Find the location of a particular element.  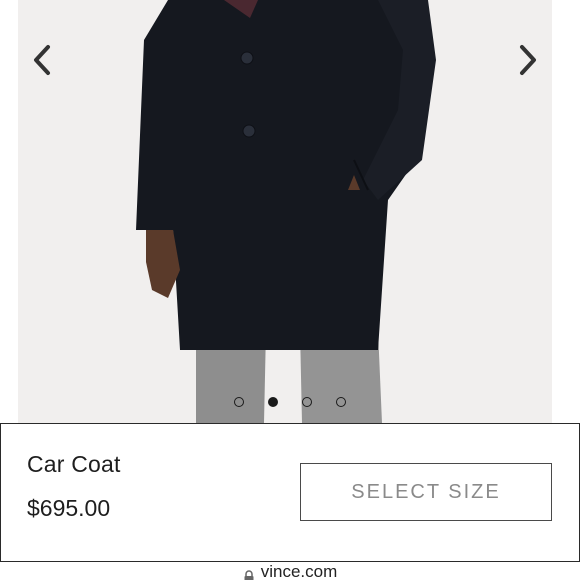

pagination-dot-active is located at coordinates (273, 402).